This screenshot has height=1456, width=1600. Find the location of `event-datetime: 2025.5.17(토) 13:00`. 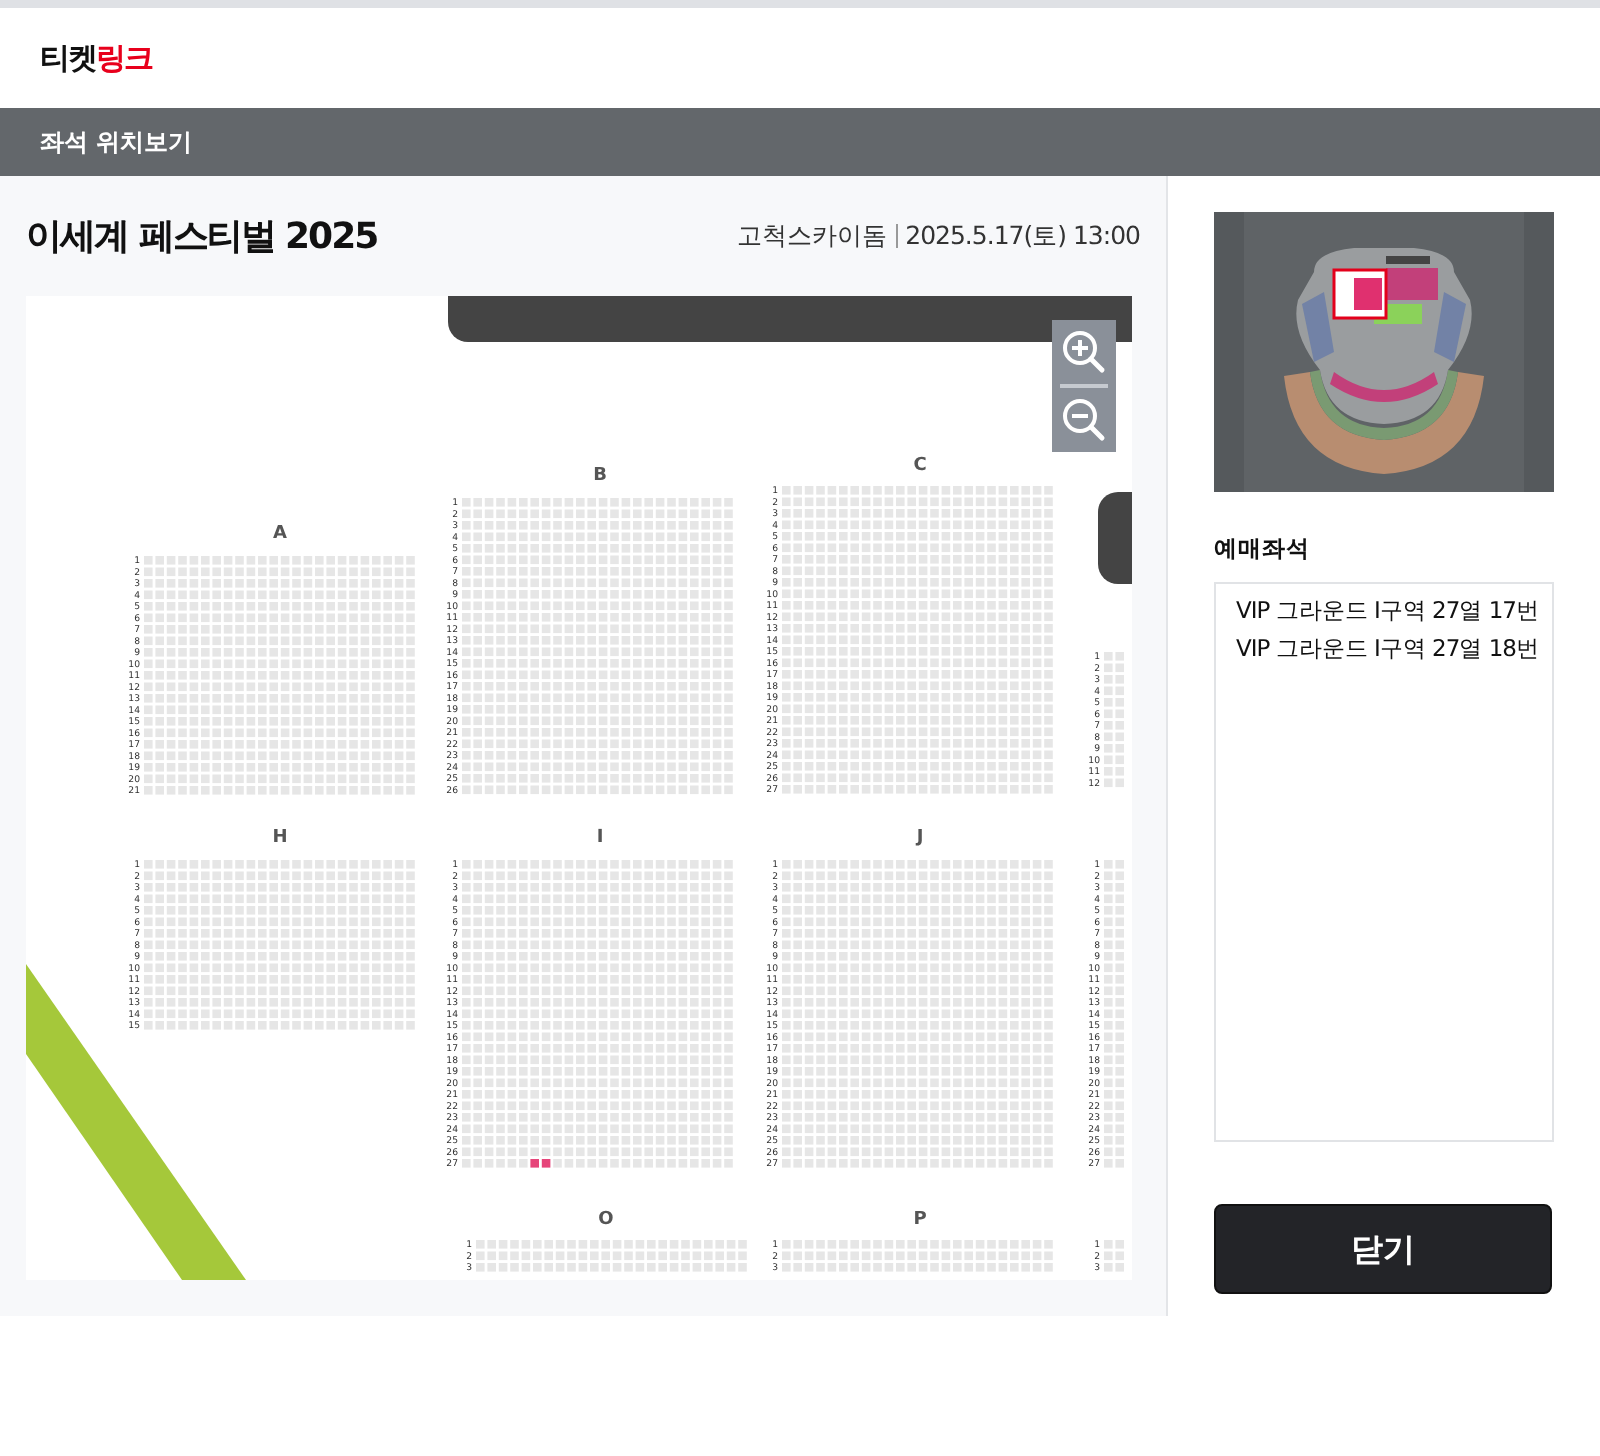

event-datetime: 2025.5.17(토) 13:00 is located at coordinates (1022, 235).